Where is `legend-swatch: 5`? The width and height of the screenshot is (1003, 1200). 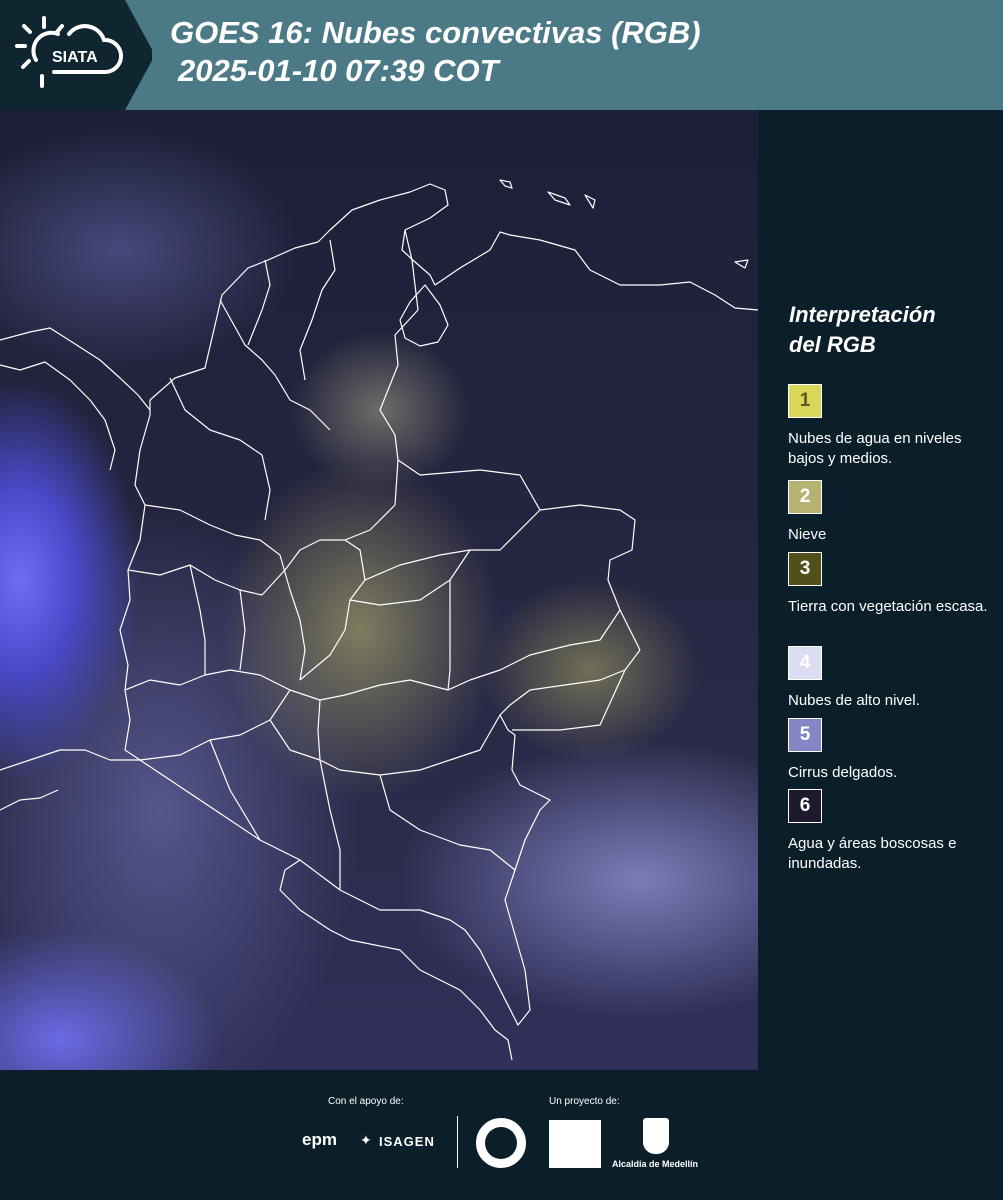 legend-swatch: 5 is located at coordinates (805, 735).